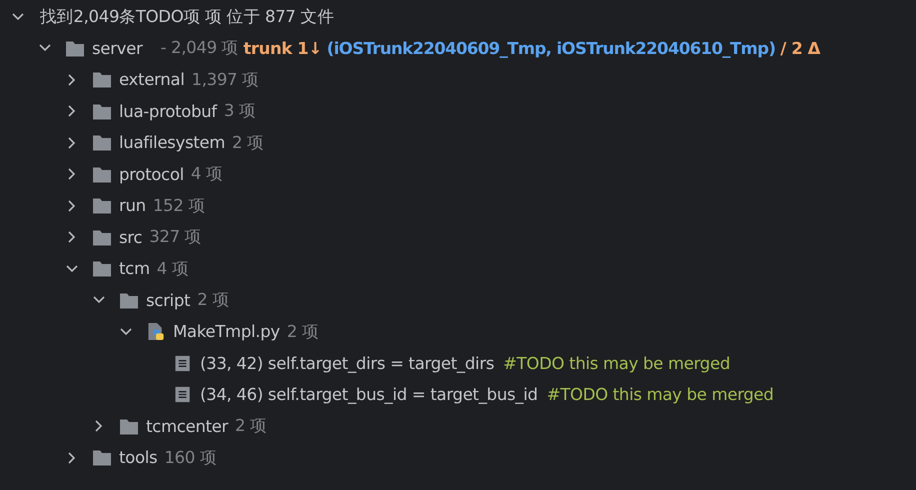 Image resolution: width=916 pixels, height=490 pixels. I want to click on todo-item: (34, 46) self.target_bus_id = target_bus_id, so click(369, 394).